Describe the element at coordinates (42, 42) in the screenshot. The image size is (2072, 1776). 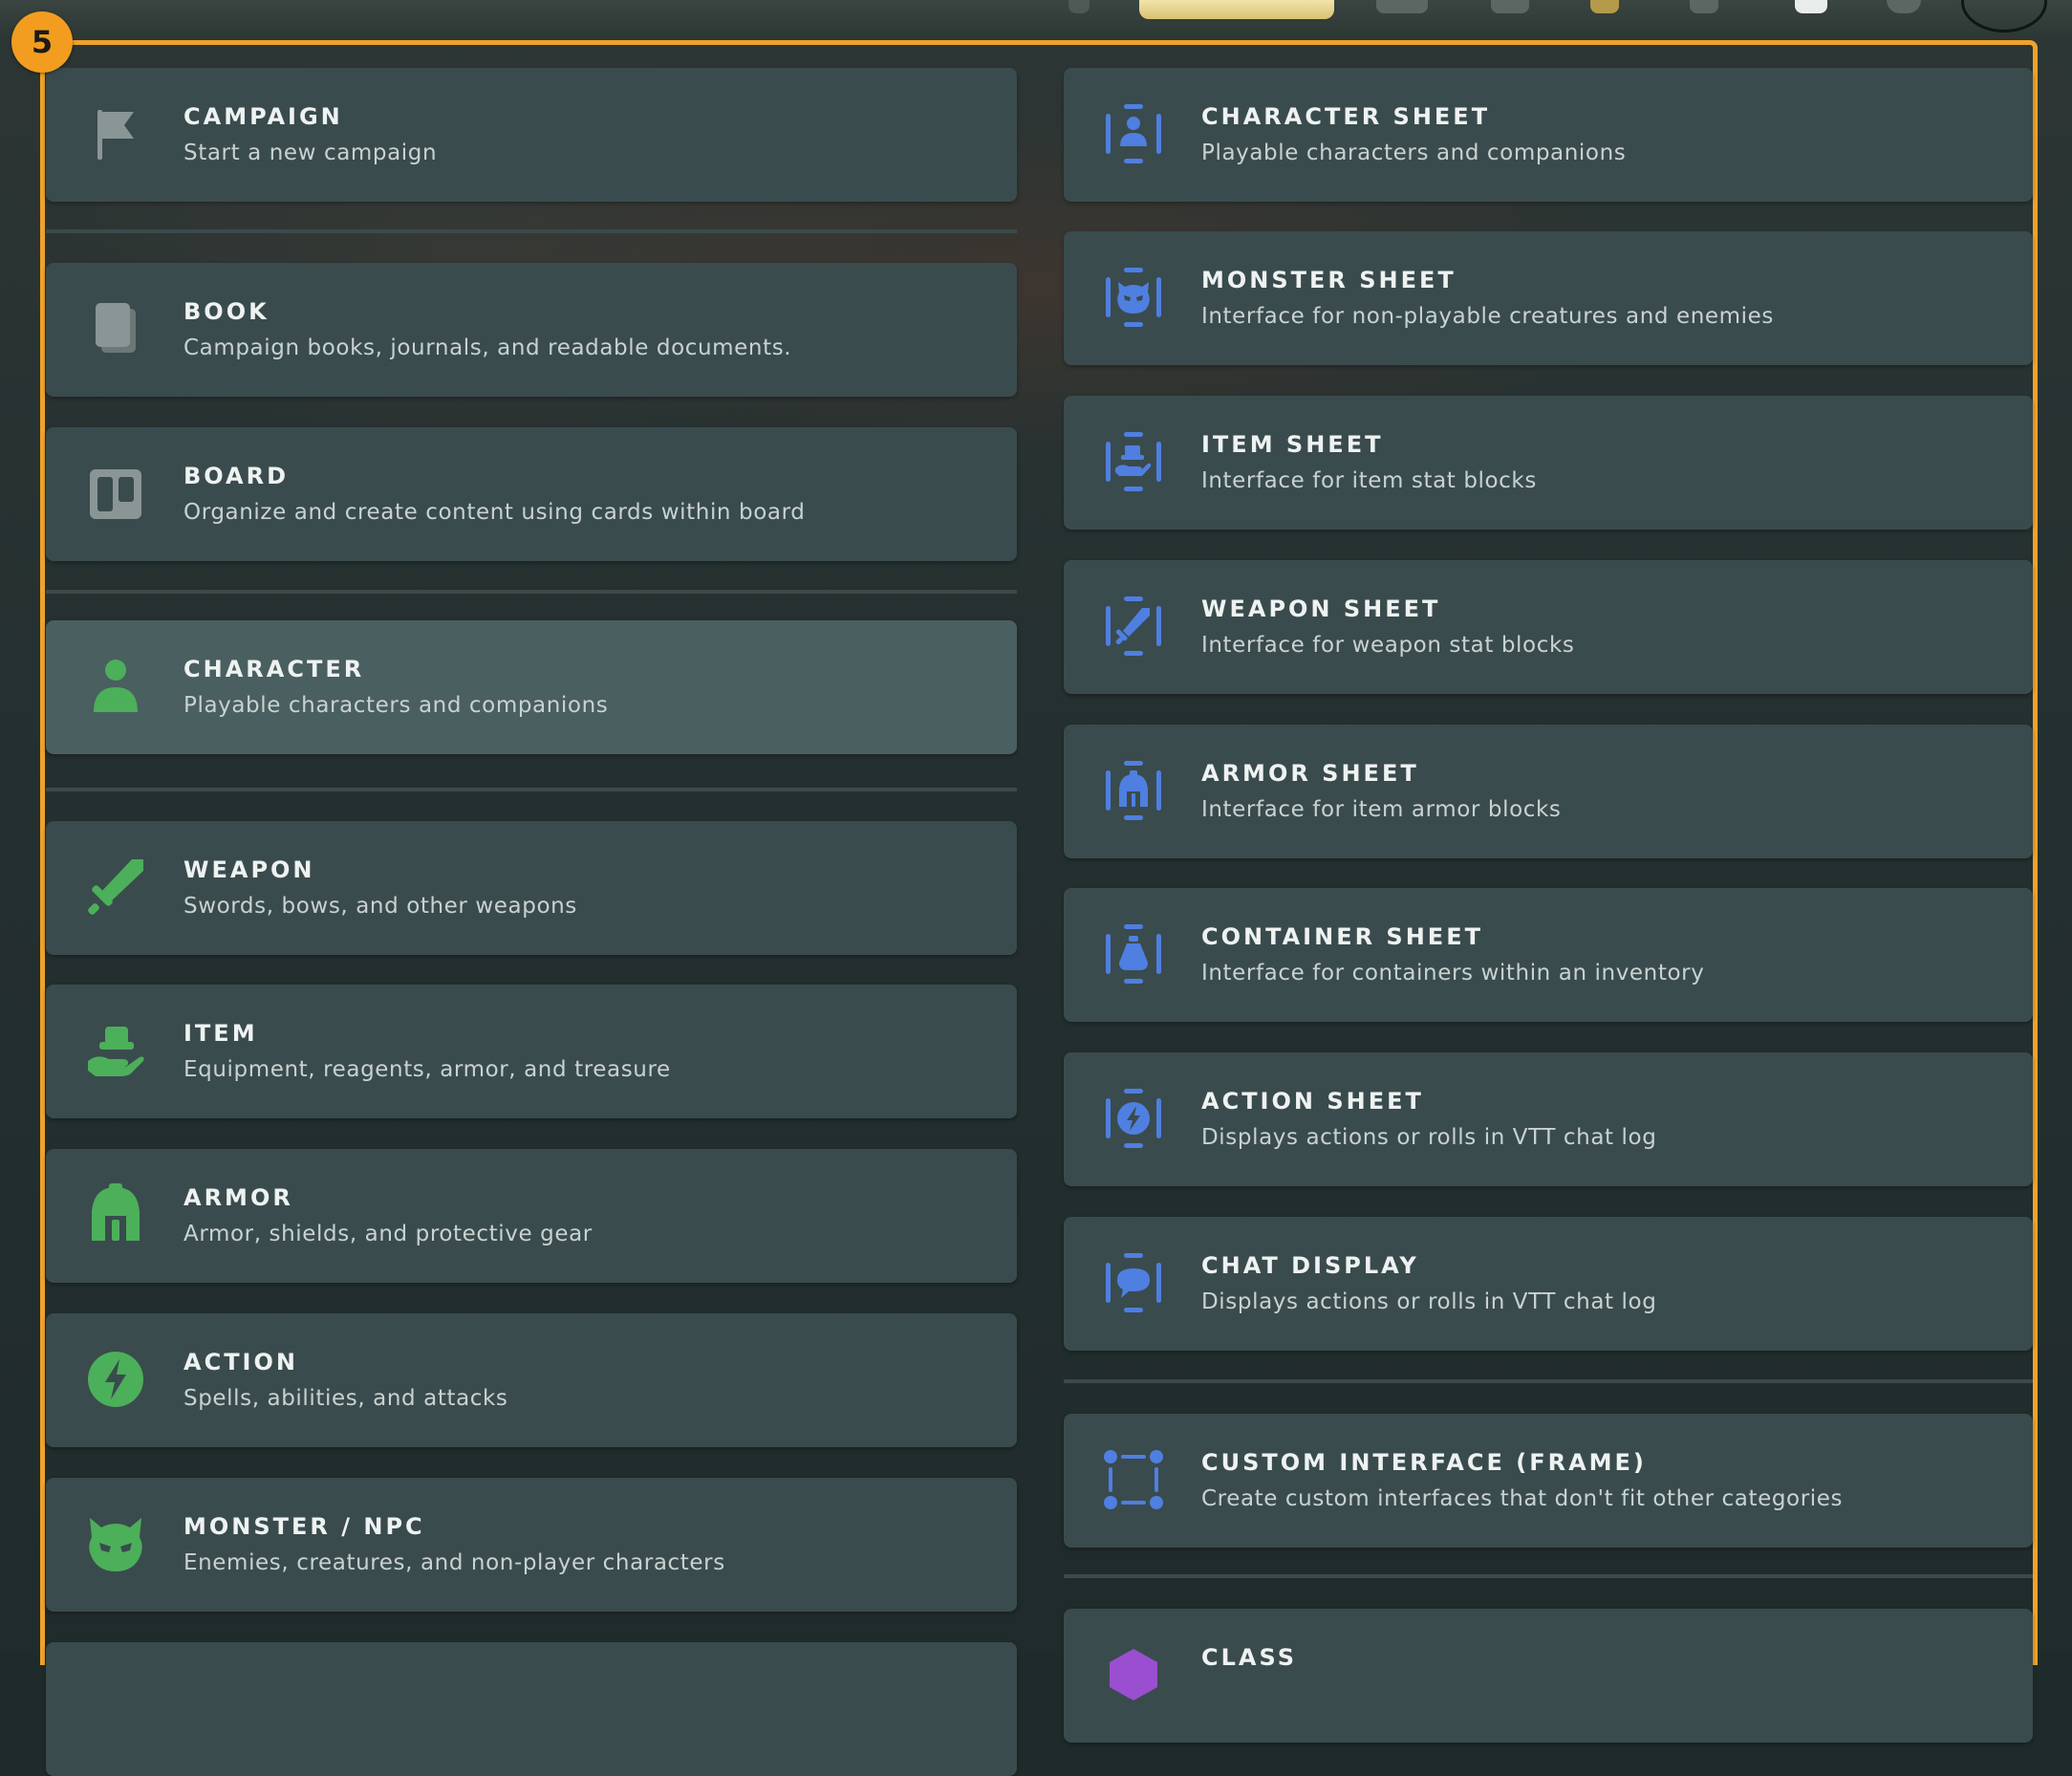
I see `step-badge: 5` at that location.